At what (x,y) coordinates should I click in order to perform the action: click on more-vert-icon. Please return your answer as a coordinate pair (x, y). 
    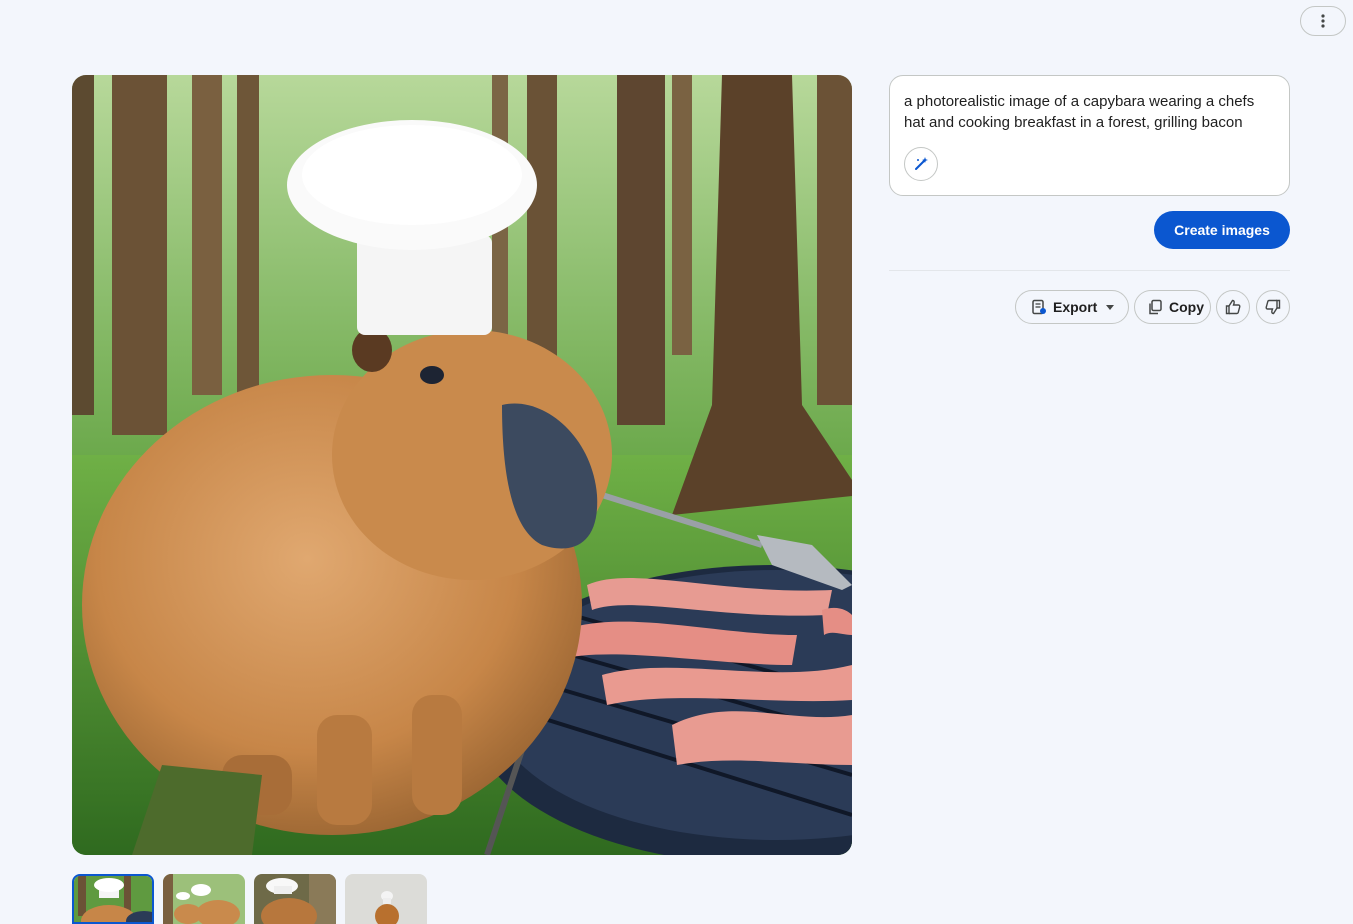
    Looking at the image, I should click on (1323, 21).